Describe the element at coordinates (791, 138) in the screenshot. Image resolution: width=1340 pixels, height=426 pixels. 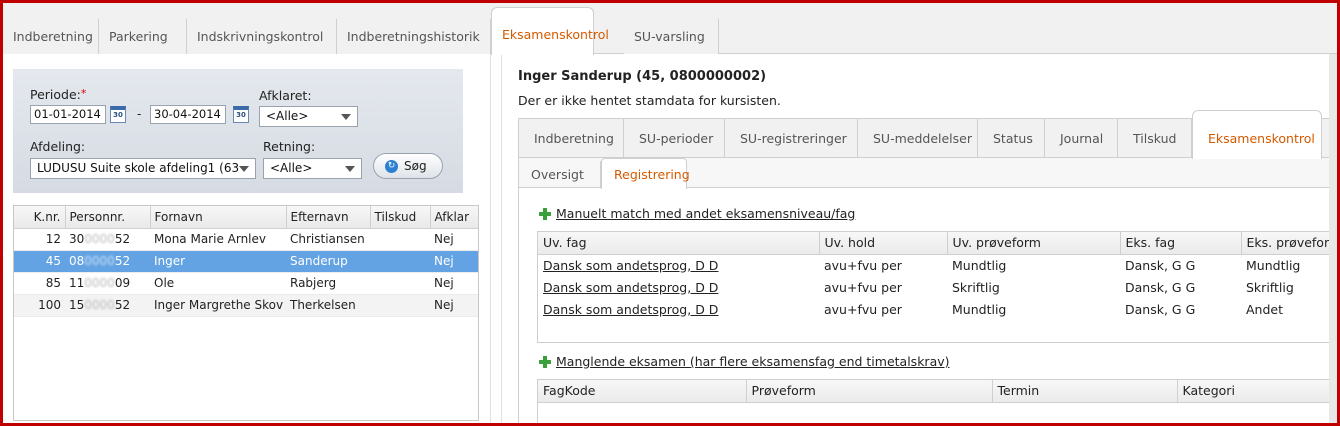
I see `tab-su-registreringer: SU-registreringer` at that location.